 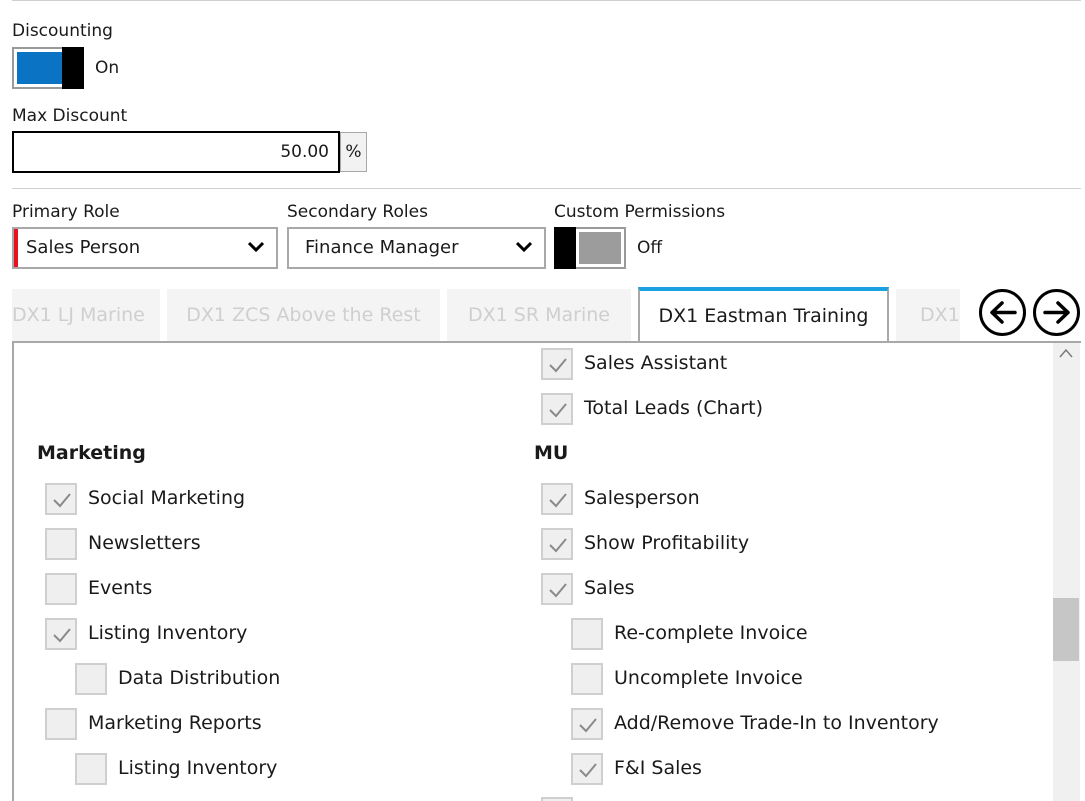 What do you see at coordinates (656, 363) in the screenshot?
I see `permission-label: Sales Assistant` at bounding box center [656, 363].